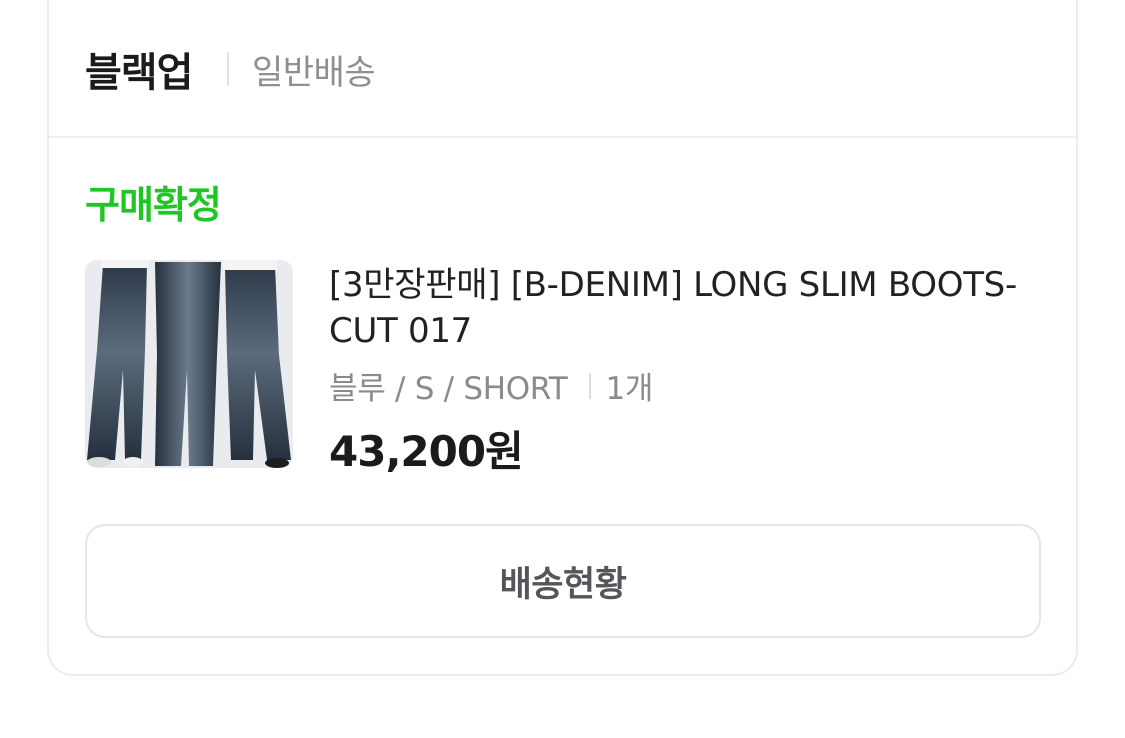 This screenshot has height=738, width=1125. What do you see at coordinates (228, 69) in the screenshot?
I see `header-divider` at bounding box center [228, 69].